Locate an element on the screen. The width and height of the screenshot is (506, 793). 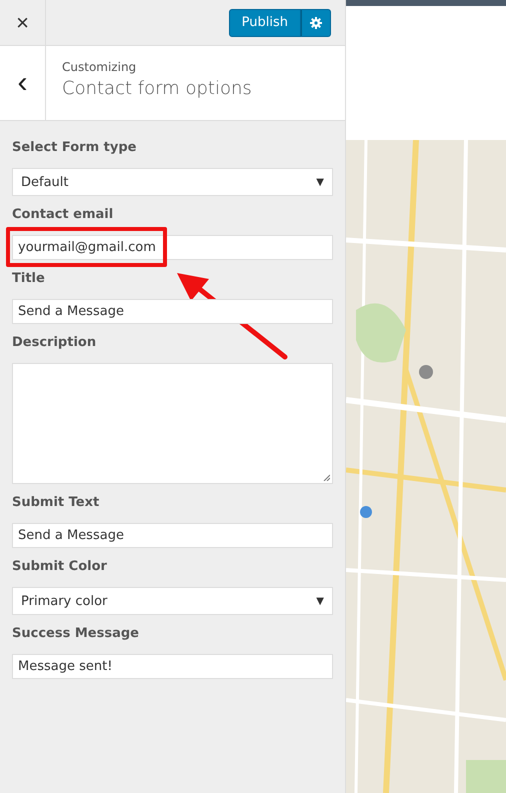
field-label: Description is located at coordinates (54, 342).